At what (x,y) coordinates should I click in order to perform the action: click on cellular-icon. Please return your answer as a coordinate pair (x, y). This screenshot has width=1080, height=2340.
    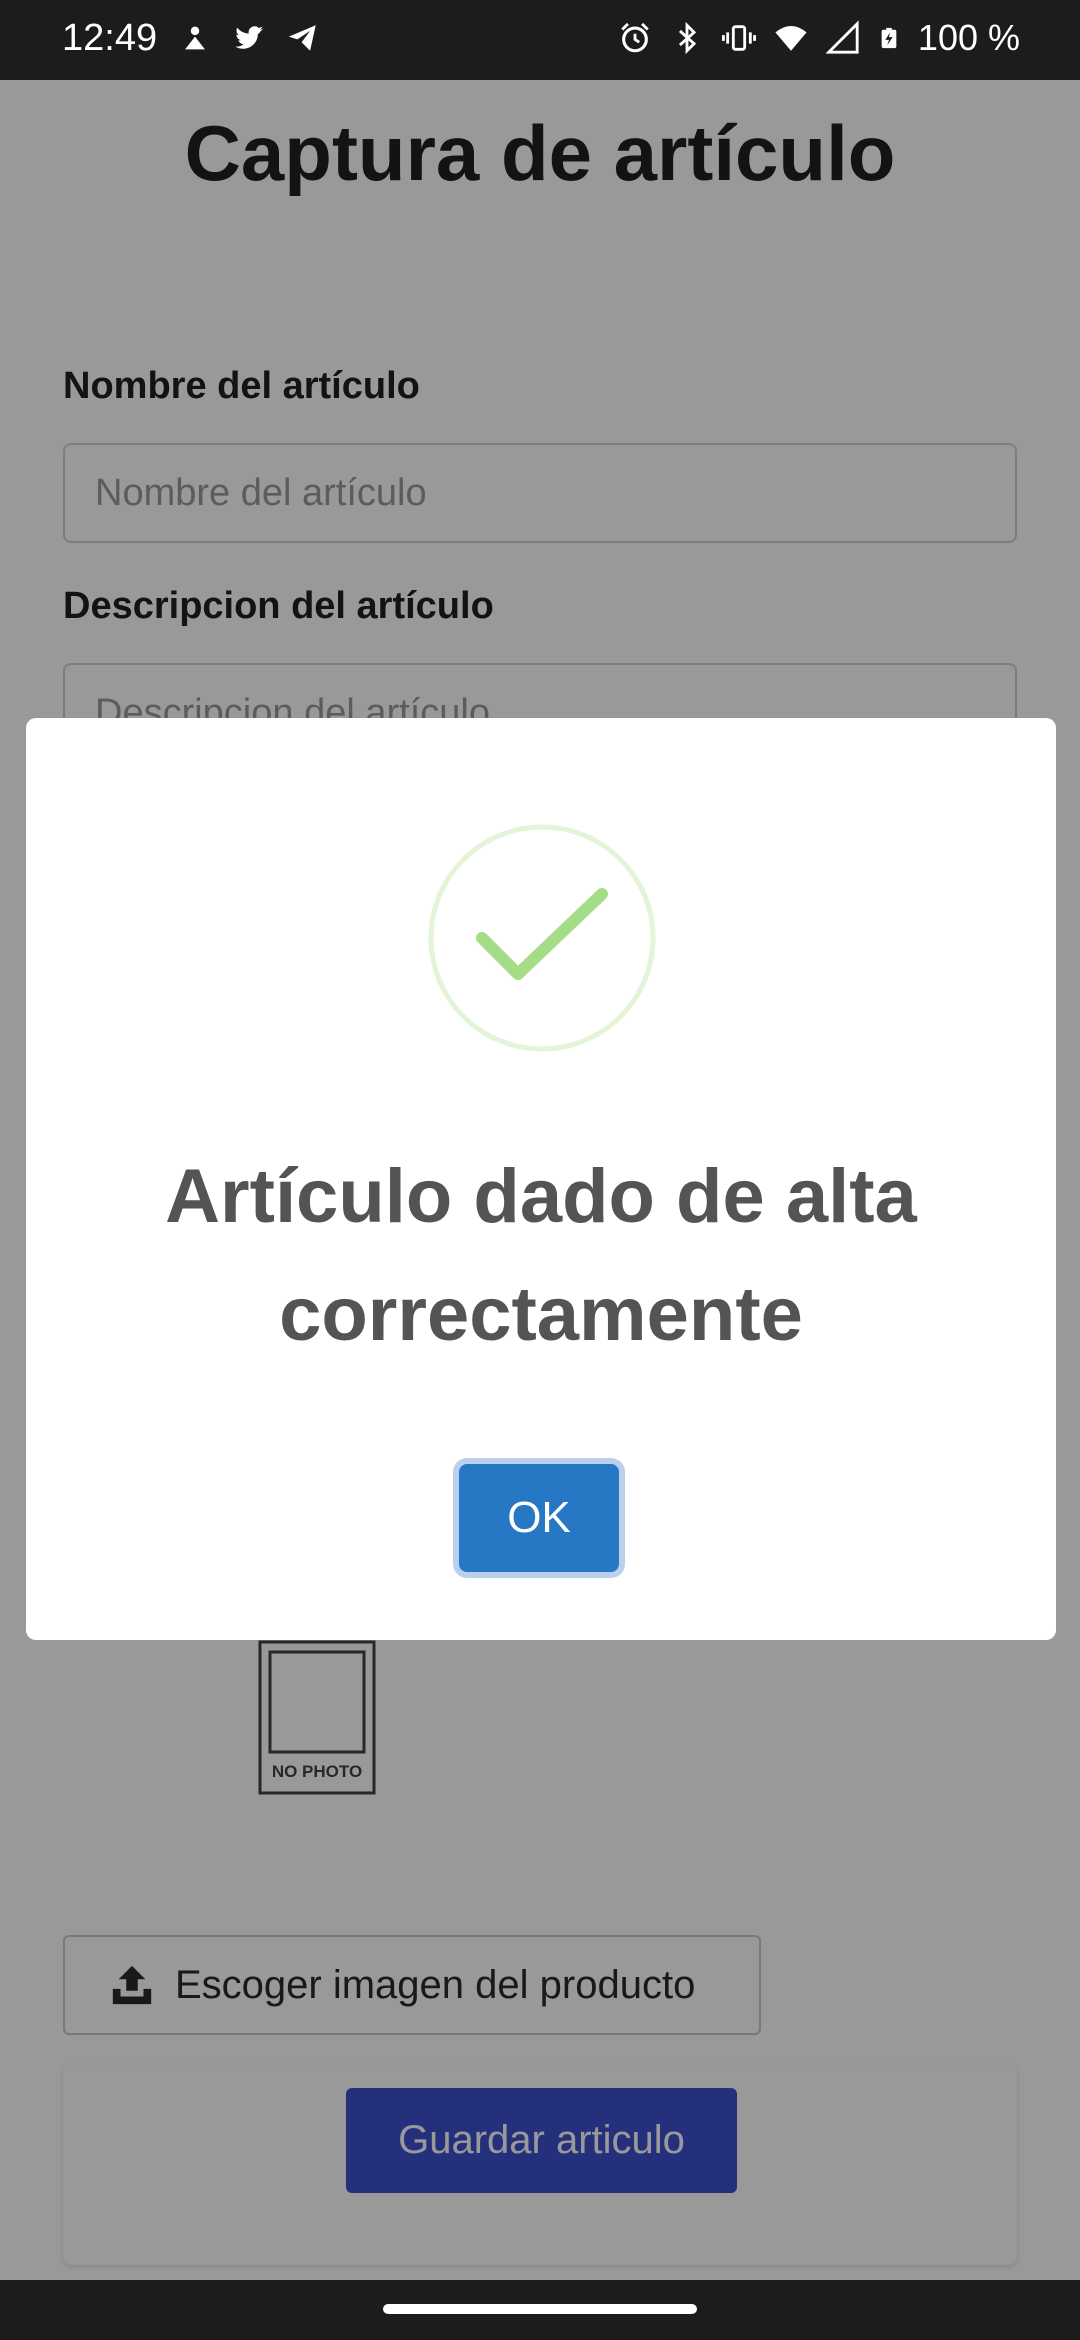
    Looking at the image, I should click on (842, 37).